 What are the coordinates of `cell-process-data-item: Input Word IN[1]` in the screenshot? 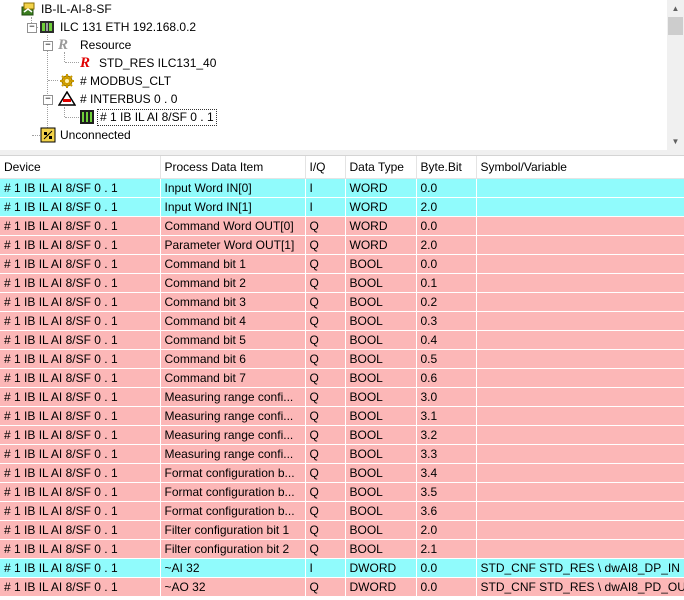 It's located at (233, 207).